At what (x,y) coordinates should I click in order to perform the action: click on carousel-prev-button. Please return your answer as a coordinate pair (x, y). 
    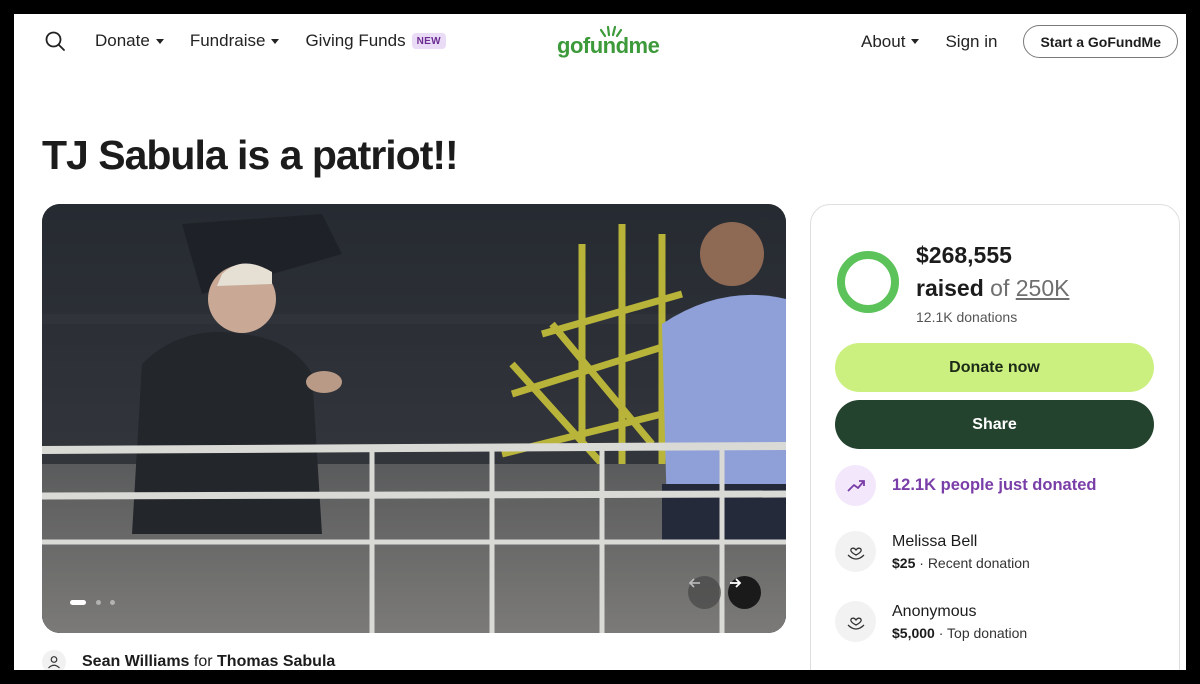
    Looking at the image, I should click on (704, 592).